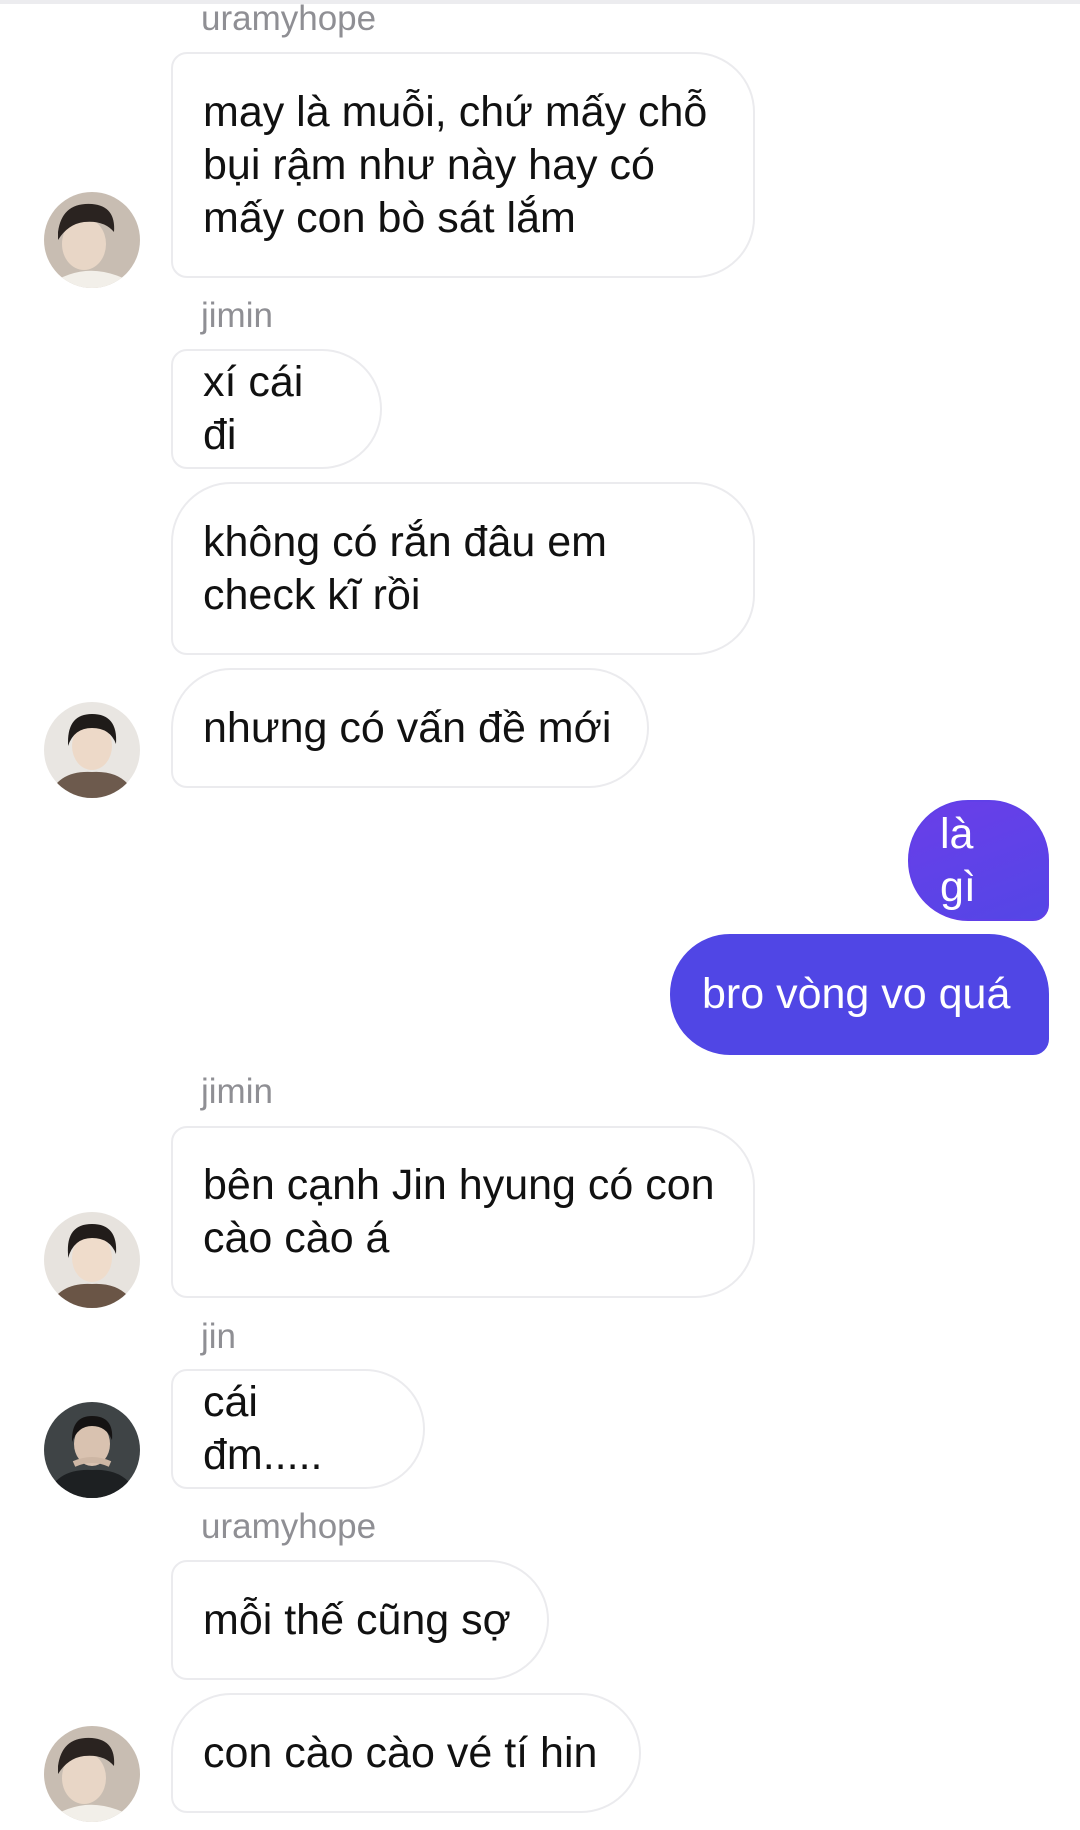 The height and width of the screenshot is (1830, 1080). I want to click on message-bubble-outgoing: là gì, so click(978, 860).